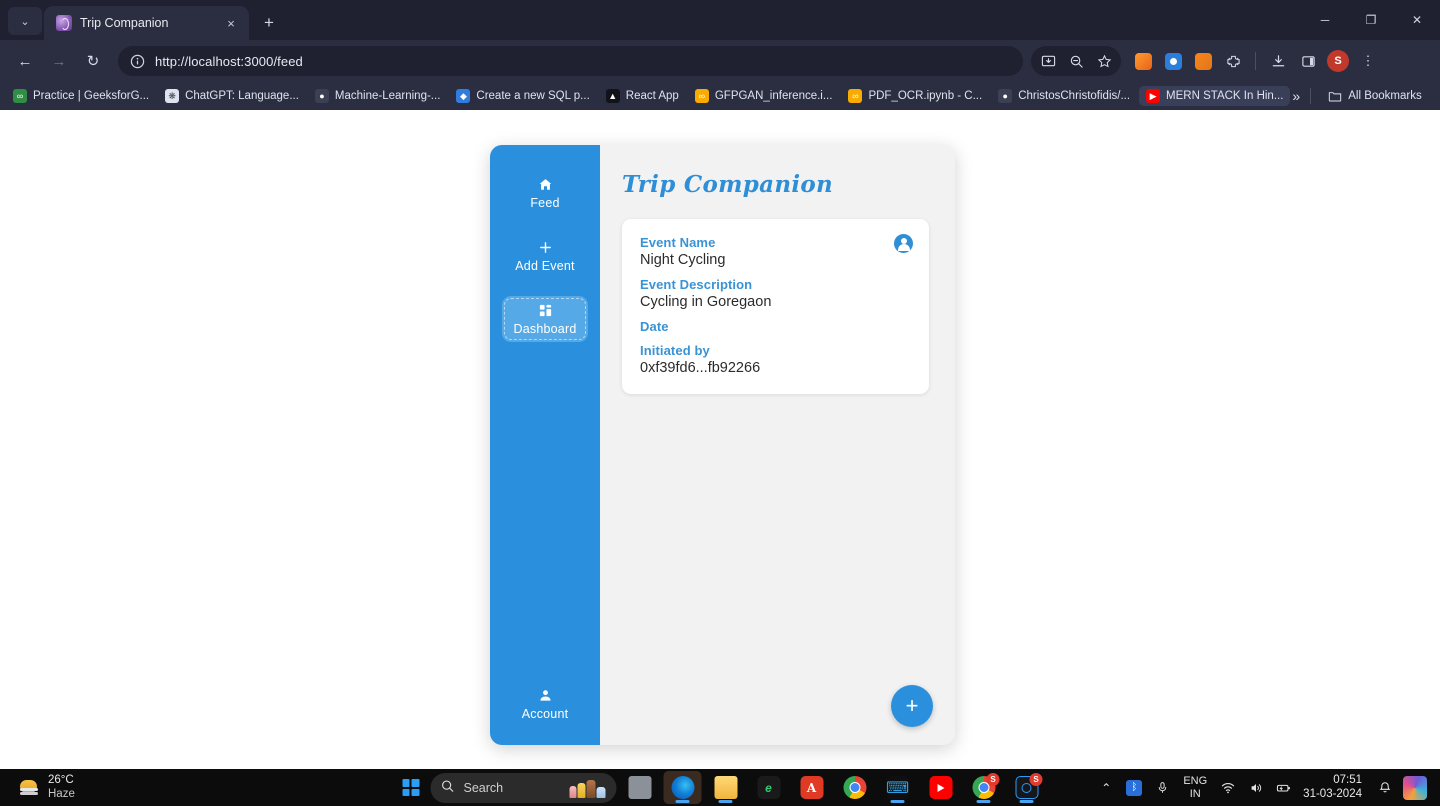 The width and height of the screenshot is (1440, 806). Describe the element at coordinates (1284, 788) in the screenshot. I see `battery-icon` at that location.